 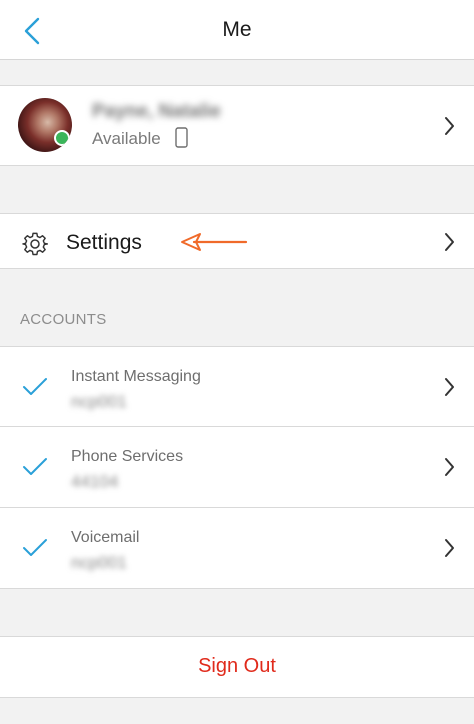 I want to click on account-title: Instant Messaging, so click(x=136, y=376).